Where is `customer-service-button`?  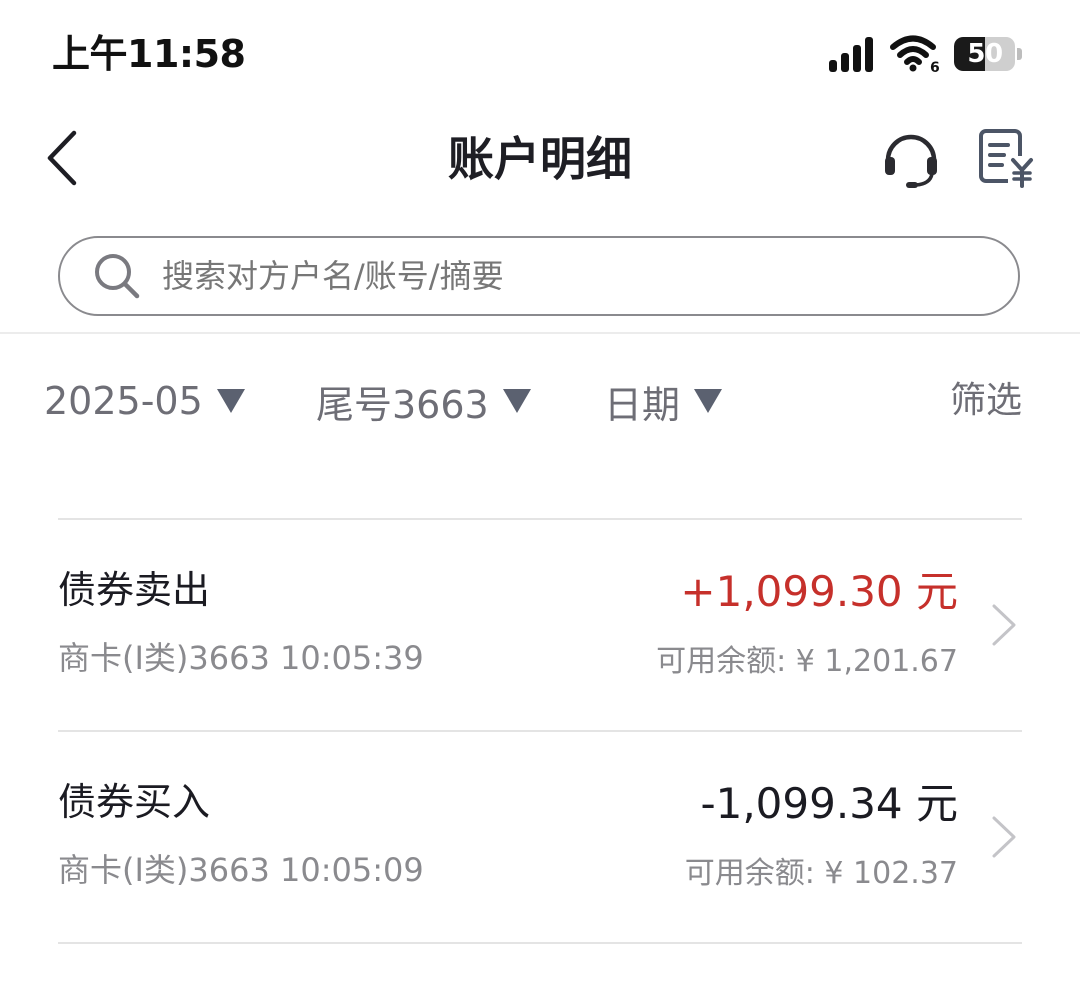 customer-service-button is located at coordinates (911, 159).